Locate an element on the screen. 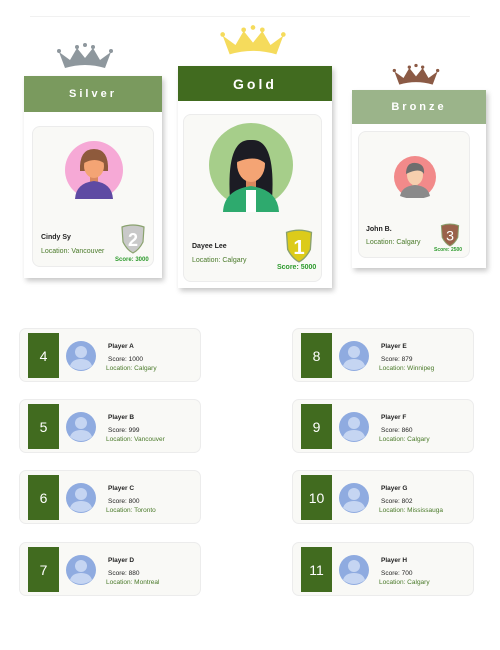 The image size is (500, 650). player-name: Player C is located at coordinates (121, 488).